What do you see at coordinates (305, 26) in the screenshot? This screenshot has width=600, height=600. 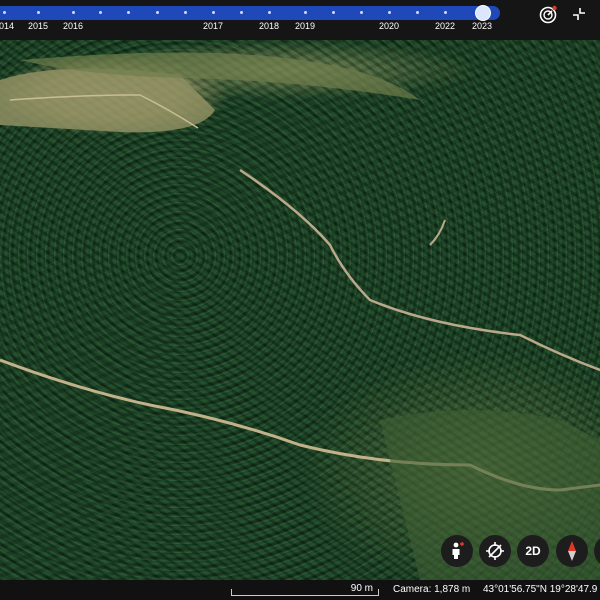 I see `timeline-year-2019: 2019` at bounding box center [305, 26].